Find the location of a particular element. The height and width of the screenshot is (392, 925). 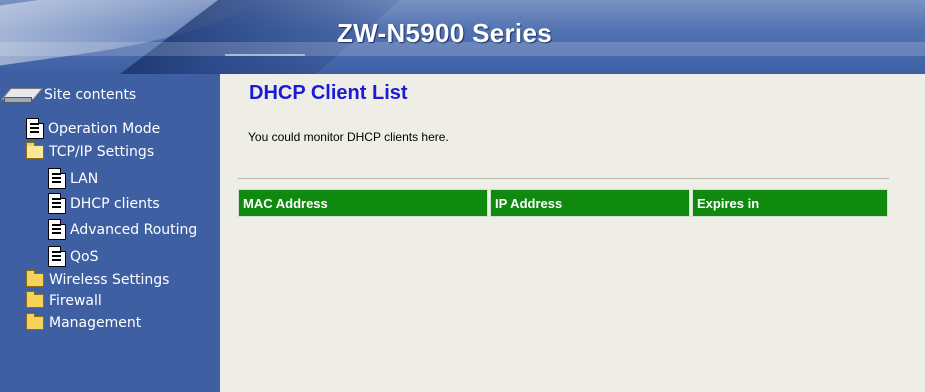

page-description: You could monitor DHCP clients here. is located at coordinates (348, 137).